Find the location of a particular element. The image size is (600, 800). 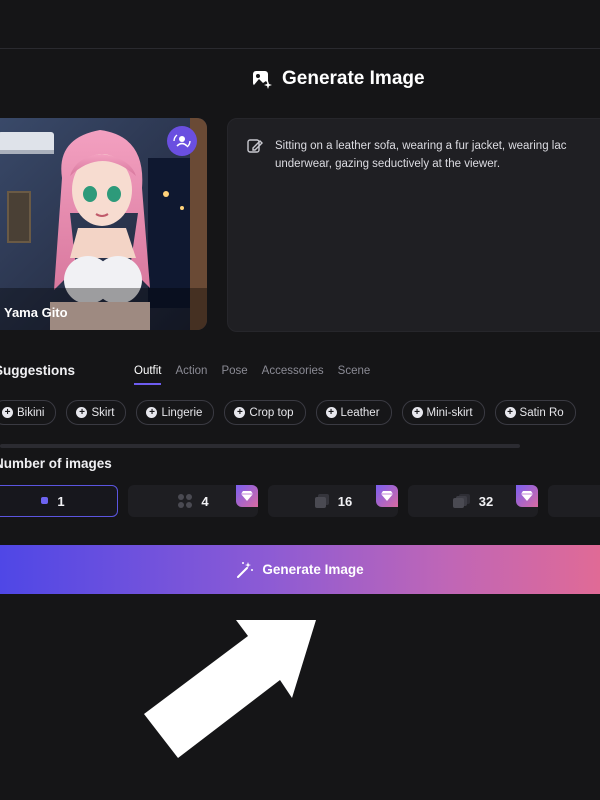

tab-scene: Scene is located at coordinates (354, 375).